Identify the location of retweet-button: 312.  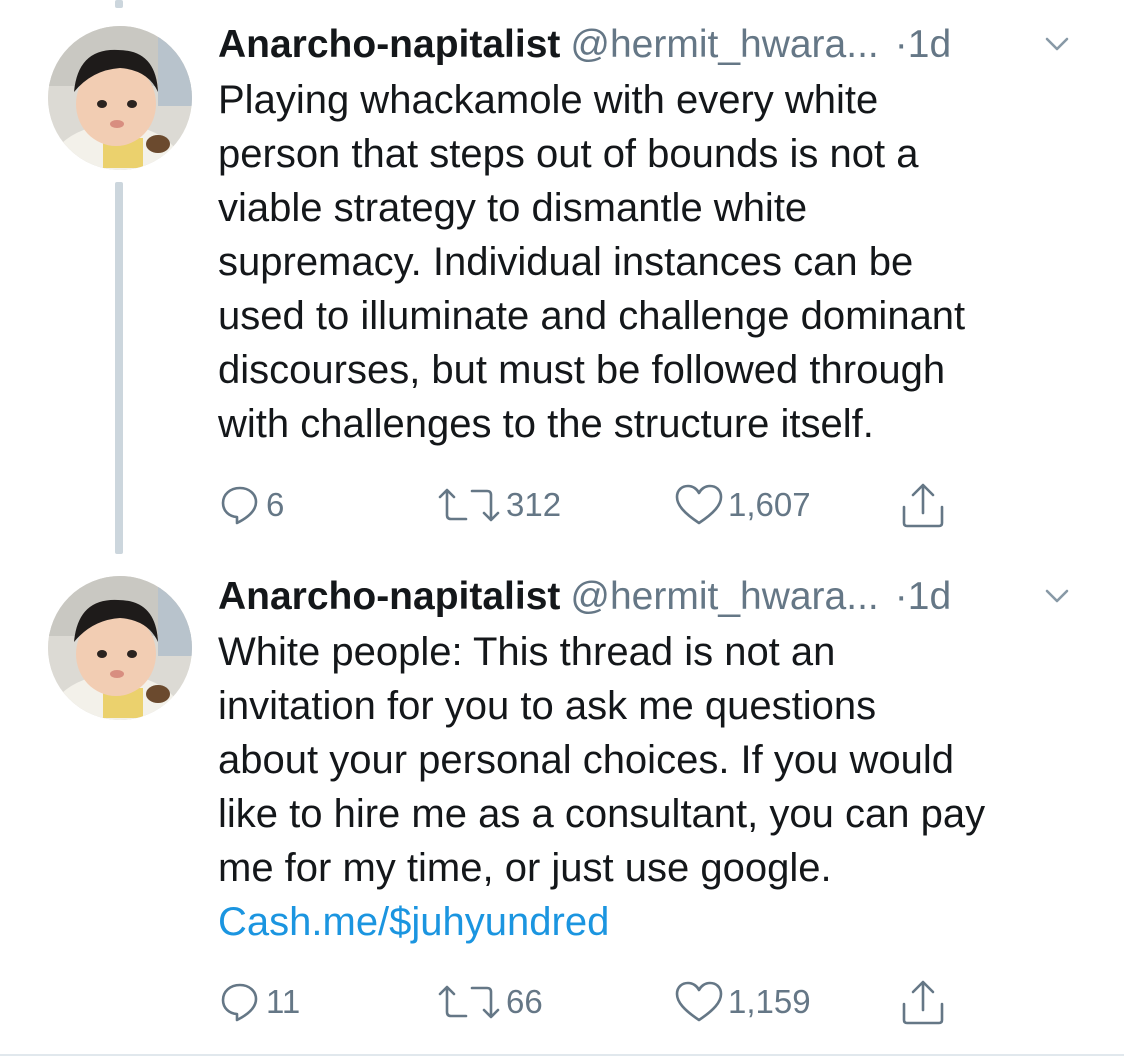
(498, 505).